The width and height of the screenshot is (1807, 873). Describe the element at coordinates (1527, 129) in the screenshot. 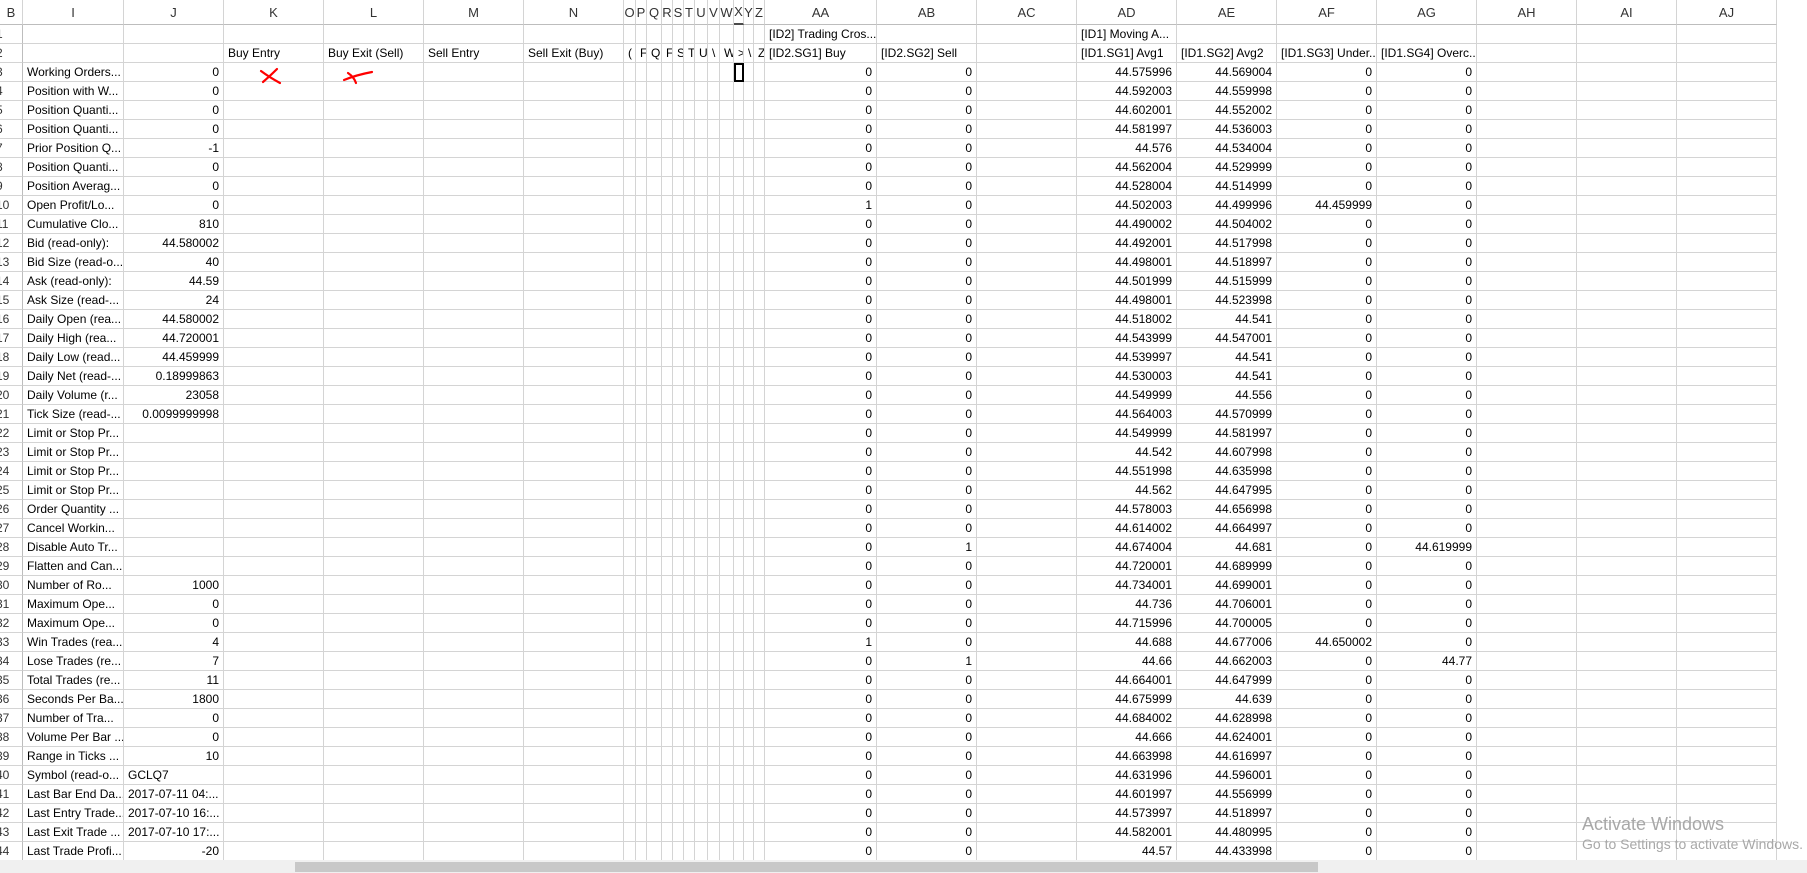

I see `cell-ah6` at that location.